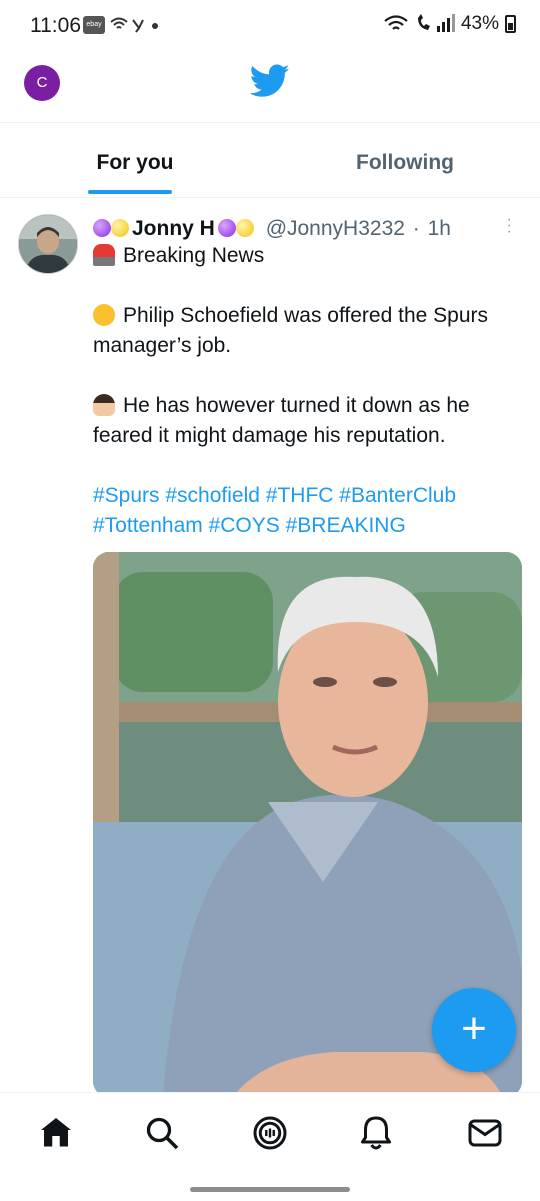 The height and width of the screenshot is (1201, 540). What do you see at coordinates (510, 24) in the screenshot?
I see `battery-icon` at bounding box center [510, 24].